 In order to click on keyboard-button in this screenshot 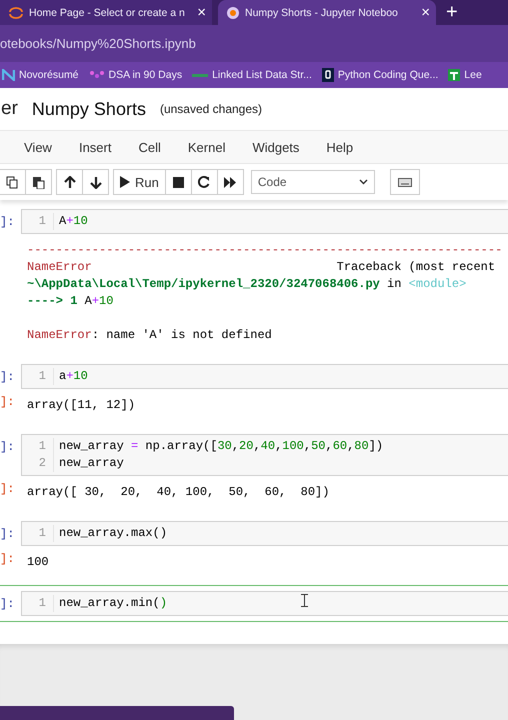, I will do `click(405, 182)`.